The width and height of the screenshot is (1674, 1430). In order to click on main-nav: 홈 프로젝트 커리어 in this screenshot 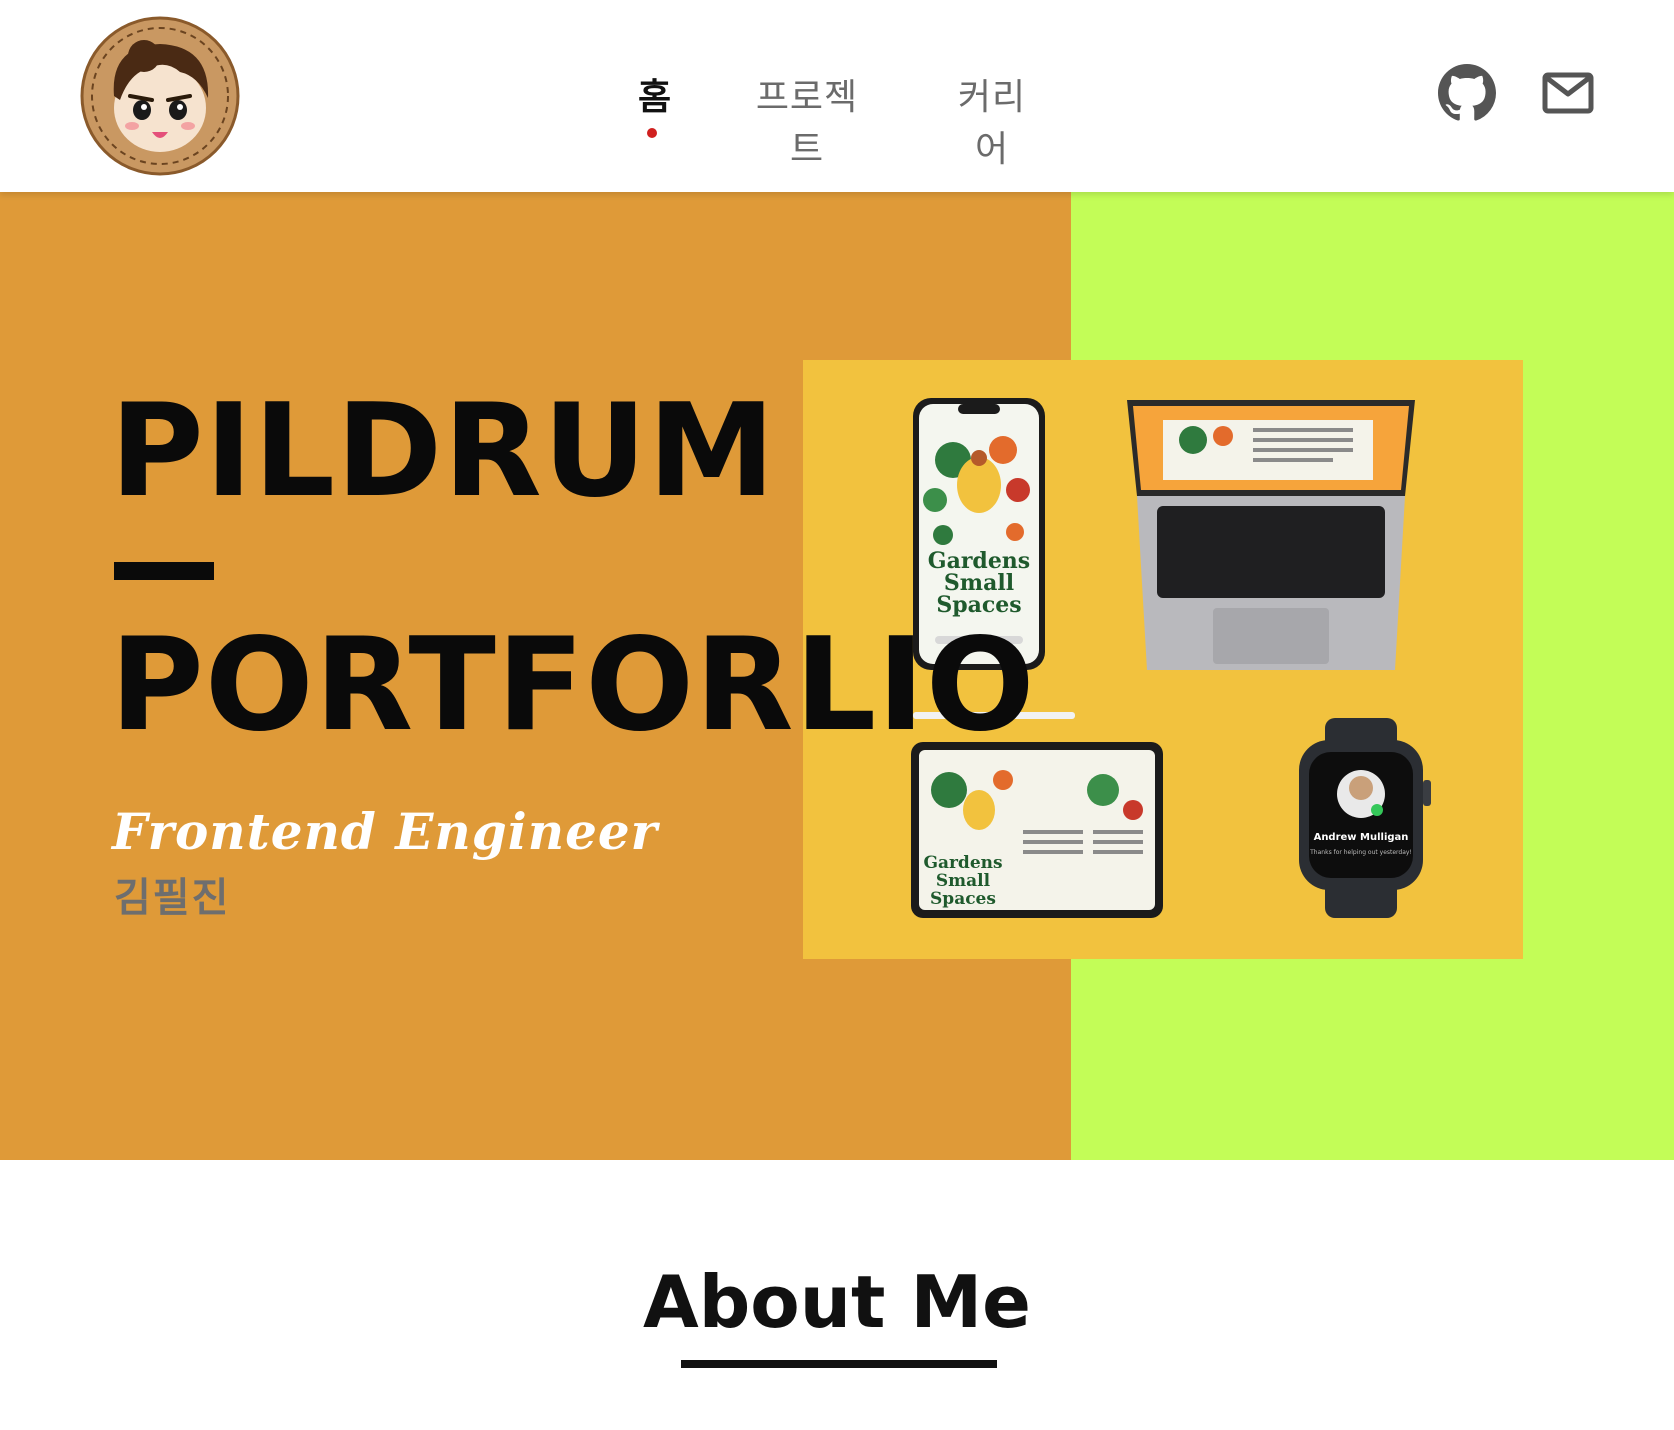, I will do `click(837, 96)`.